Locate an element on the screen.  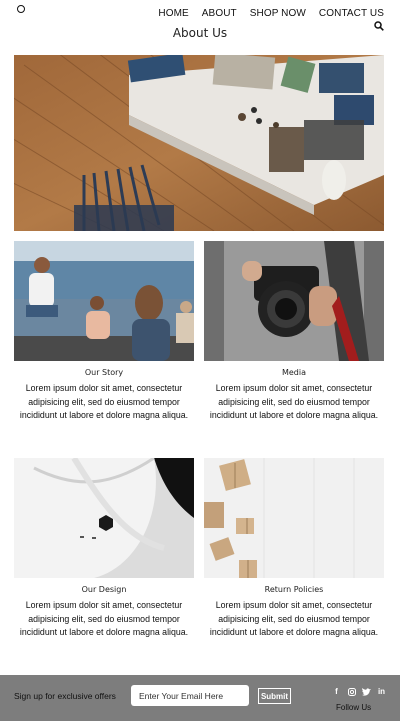
facebook-icon: f is located at coordinates (336, 691).